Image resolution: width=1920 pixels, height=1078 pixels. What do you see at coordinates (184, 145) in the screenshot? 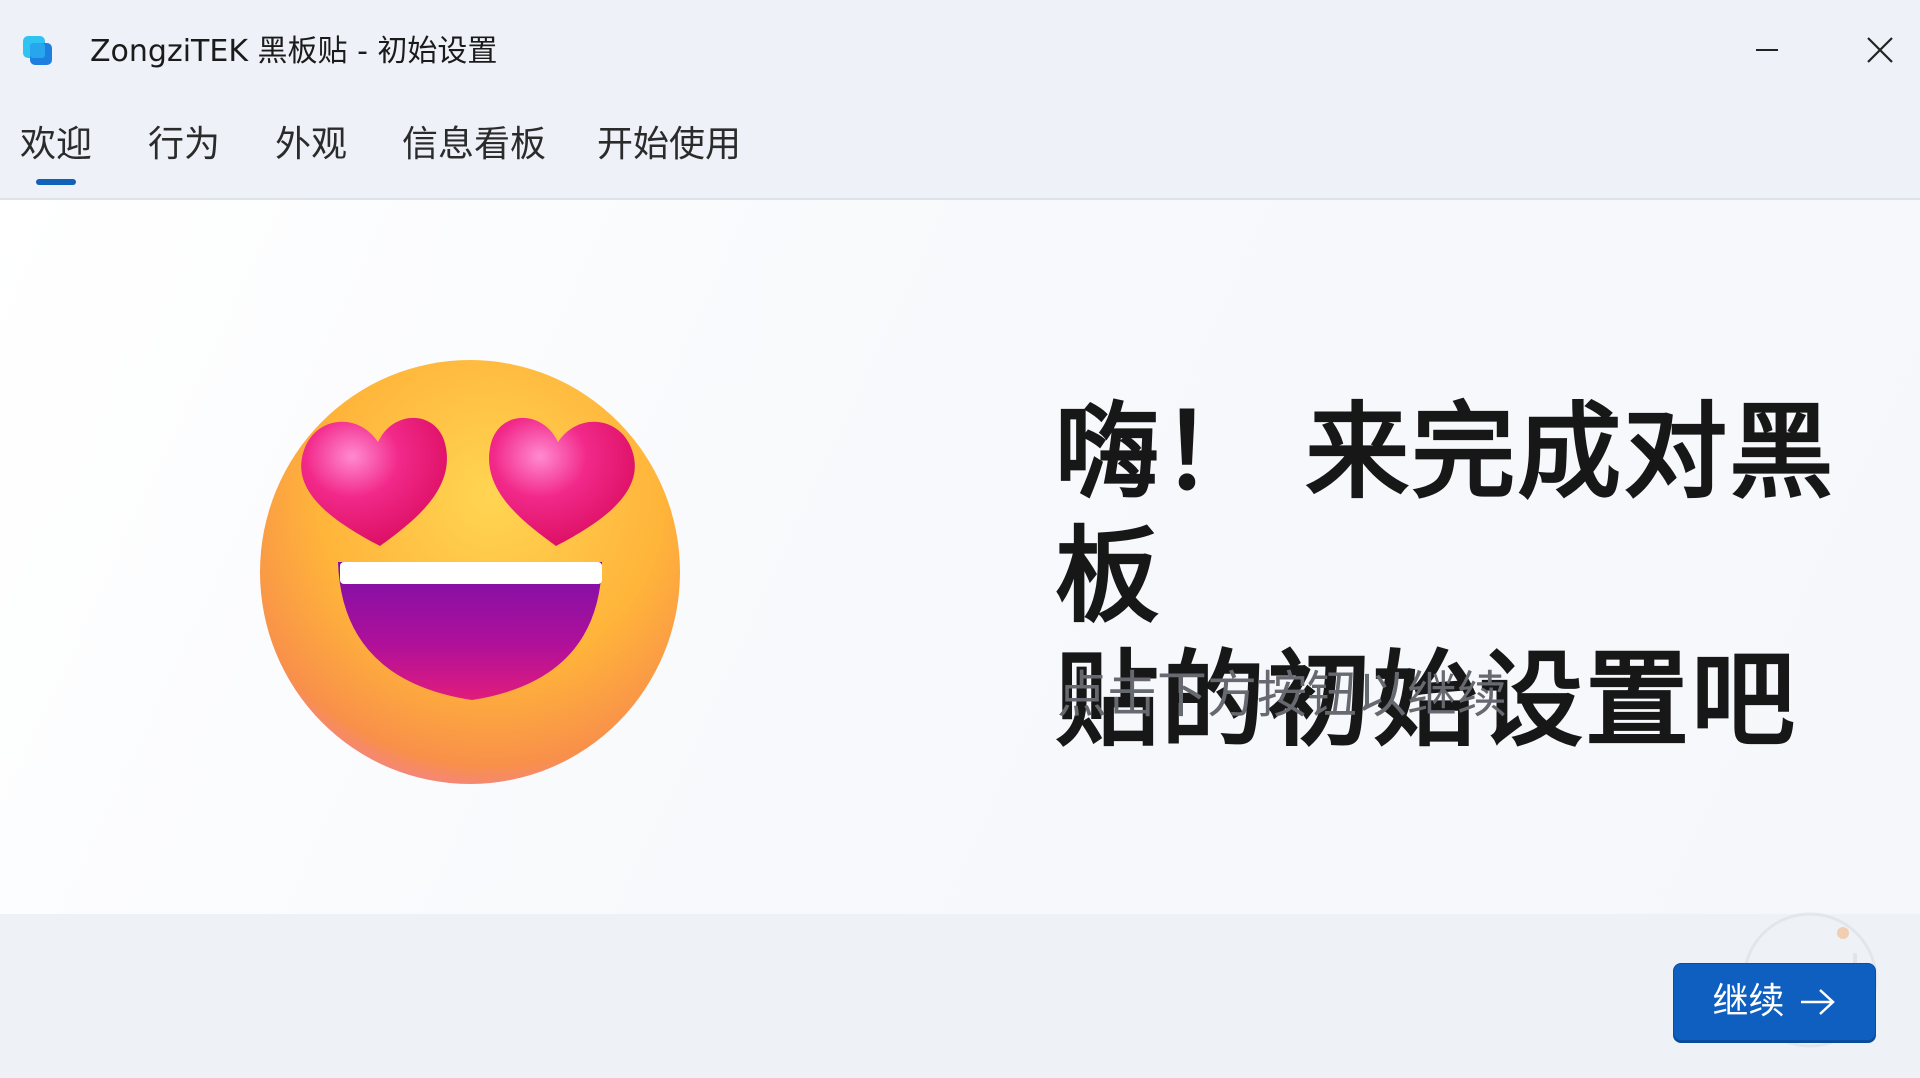
I see `tab-behavior: 行为` at bounding box center [184, 145].